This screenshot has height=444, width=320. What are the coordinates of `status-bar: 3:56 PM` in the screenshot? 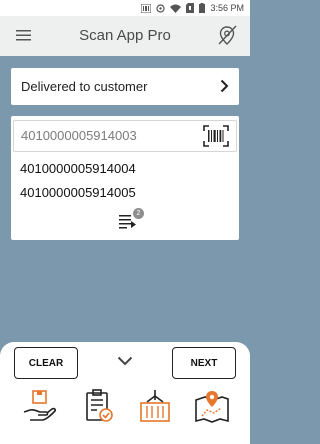 It's located at (125, 8).